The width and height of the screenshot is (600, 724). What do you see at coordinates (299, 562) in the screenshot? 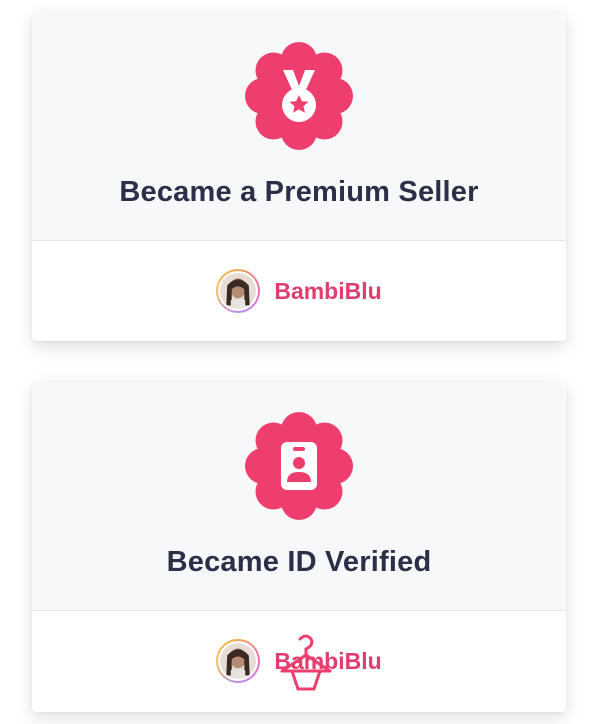
I see `achievement-title: Became ID Verified` at bounding box center [299, 562].